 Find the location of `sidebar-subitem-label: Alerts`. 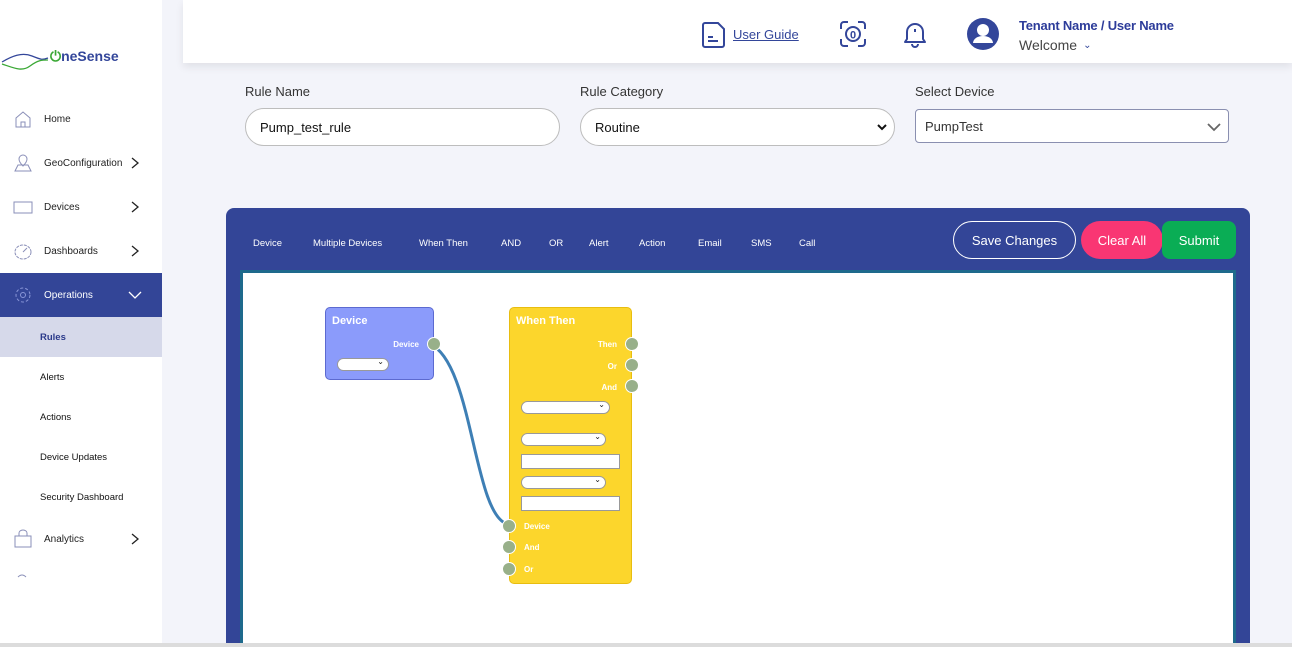

sidebar-subitem-label: Alerts is located at coordinates (52, 377).